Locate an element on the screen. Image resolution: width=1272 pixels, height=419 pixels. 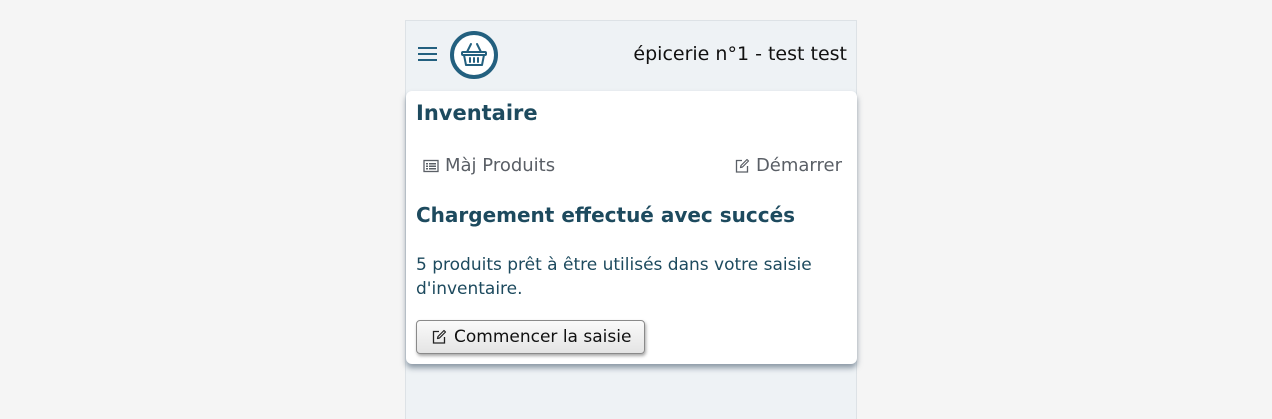
status-title: Chargement effectué avec succés is located at coordinates (606, 215).